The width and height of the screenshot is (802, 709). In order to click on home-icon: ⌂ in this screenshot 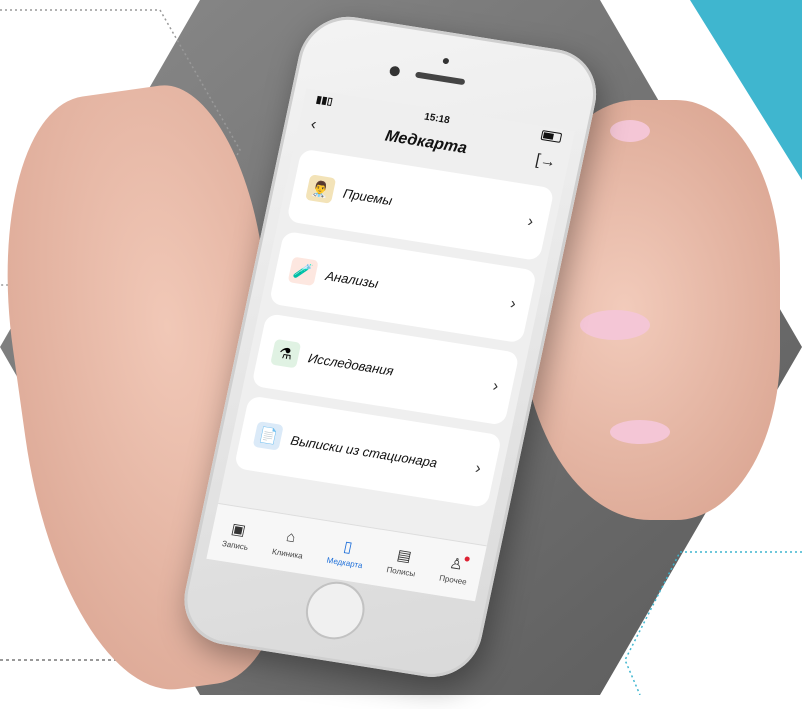, I will do `click(291, 537)`.